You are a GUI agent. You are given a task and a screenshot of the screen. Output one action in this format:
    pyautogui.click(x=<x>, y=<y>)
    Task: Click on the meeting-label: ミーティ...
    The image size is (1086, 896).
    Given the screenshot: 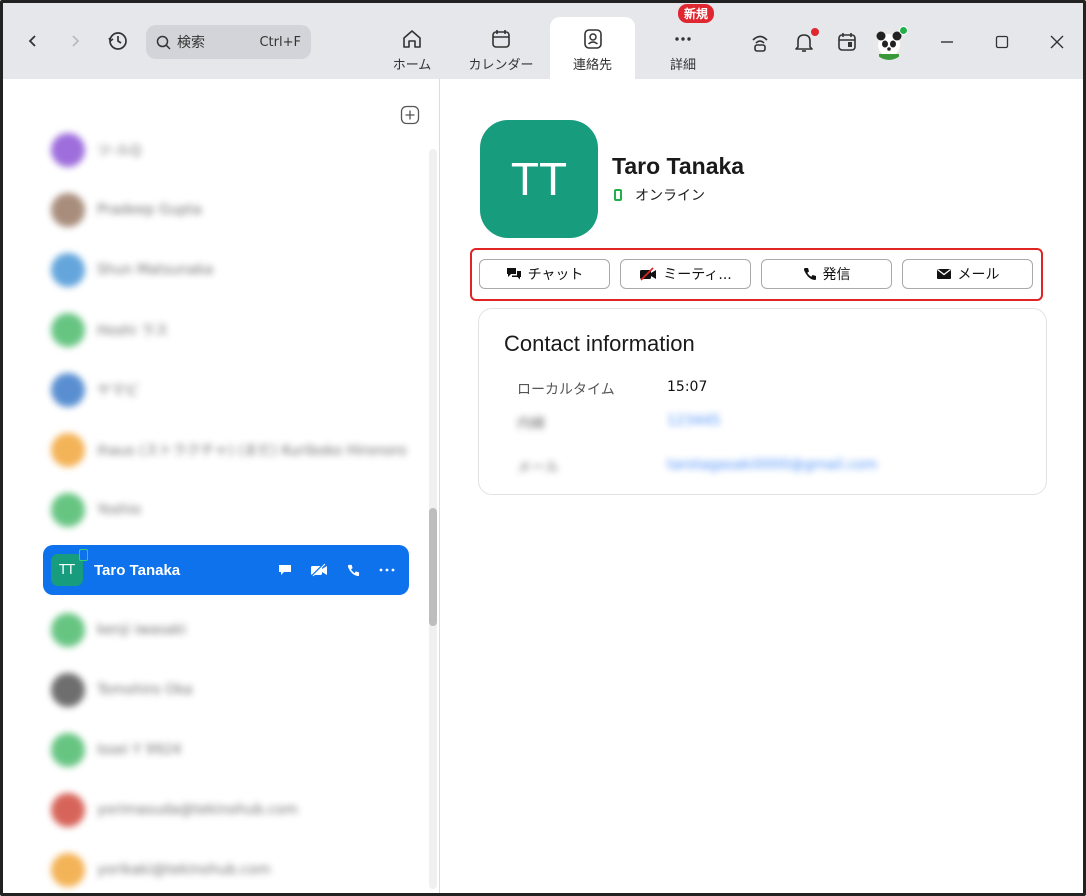 What is the action you would take?
    pyautogui.click(x=697, y=275)
    